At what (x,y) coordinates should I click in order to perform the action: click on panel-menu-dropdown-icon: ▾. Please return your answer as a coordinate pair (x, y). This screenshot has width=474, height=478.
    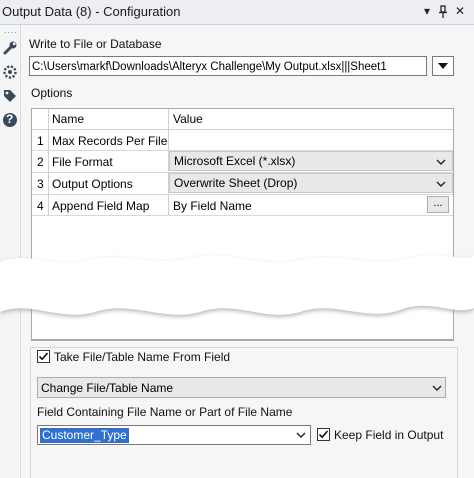
    Looking at the image, I should click on (427, 11).